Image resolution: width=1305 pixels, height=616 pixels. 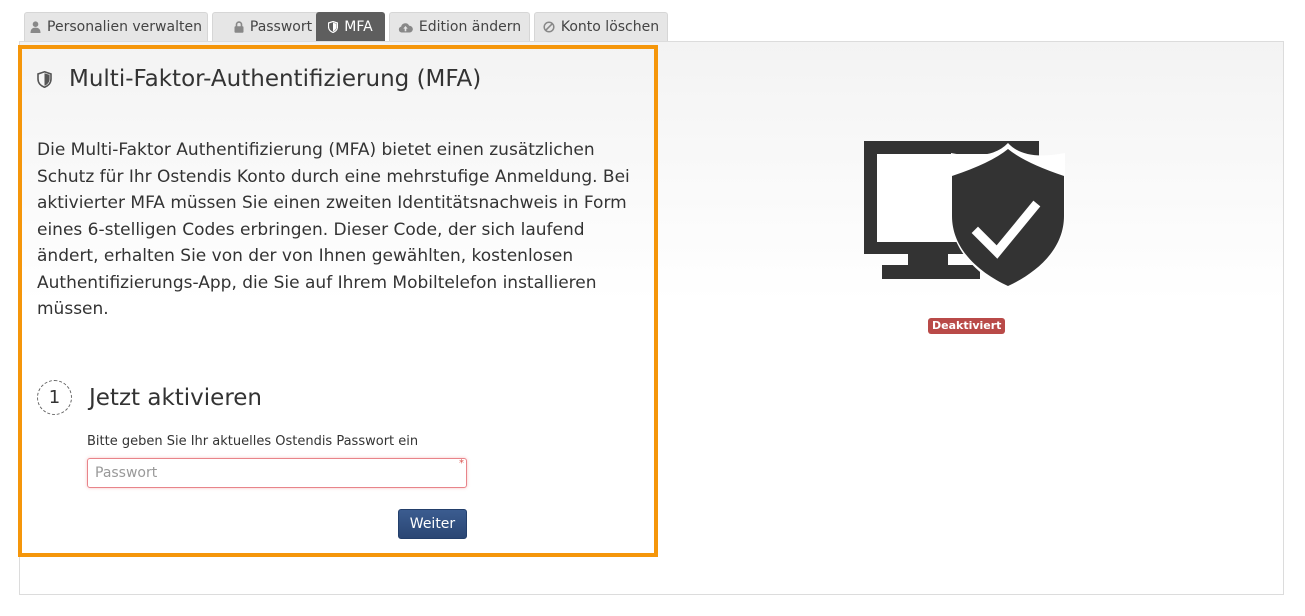 I want to click on status-badge: Deaktiviert, so click(x=967, y=326).